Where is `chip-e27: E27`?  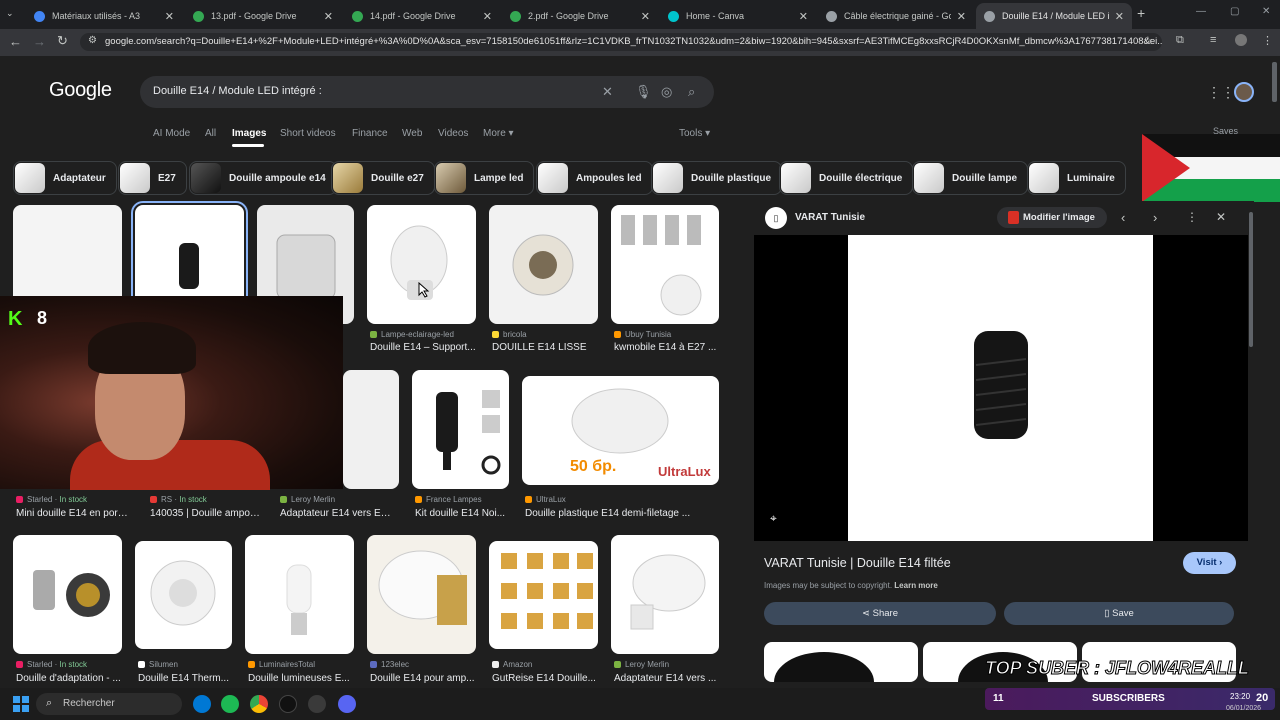
chip-e27: E27 is located at coordinates (152, 178).